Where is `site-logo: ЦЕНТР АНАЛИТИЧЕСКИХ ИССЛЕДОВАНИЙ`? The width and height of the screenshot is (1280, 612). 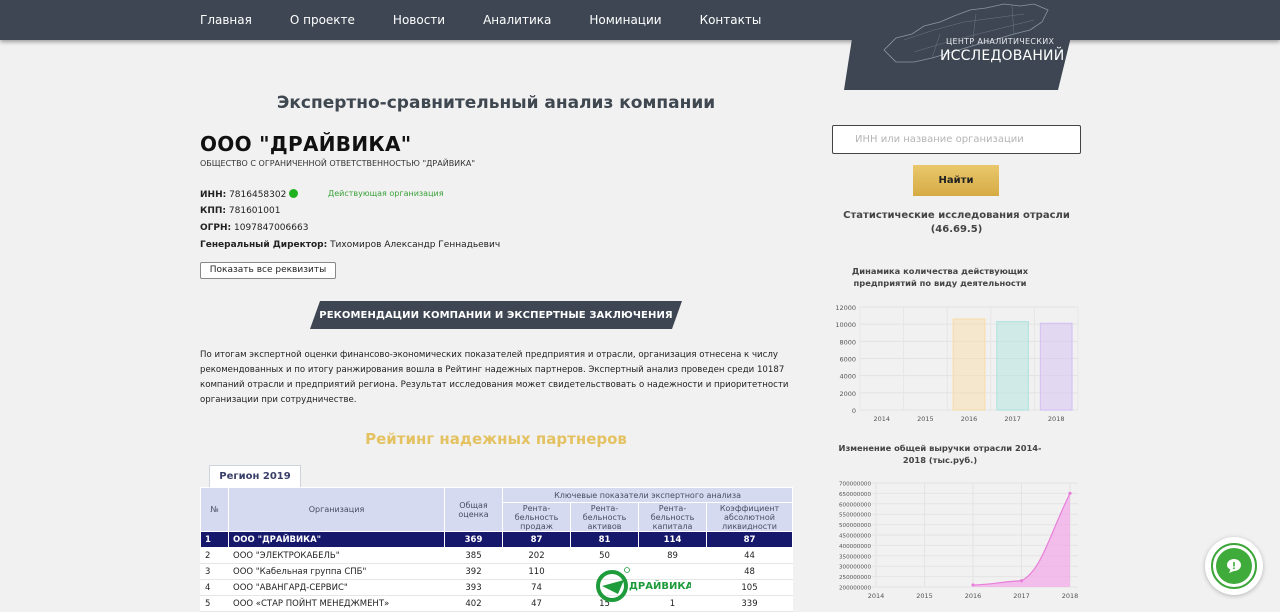 site-logo: ЦЕНТР АНАЛИТИЧЕСКИХ ИССЛЕДОВАНИЙ is located at coordinates (962, 45).